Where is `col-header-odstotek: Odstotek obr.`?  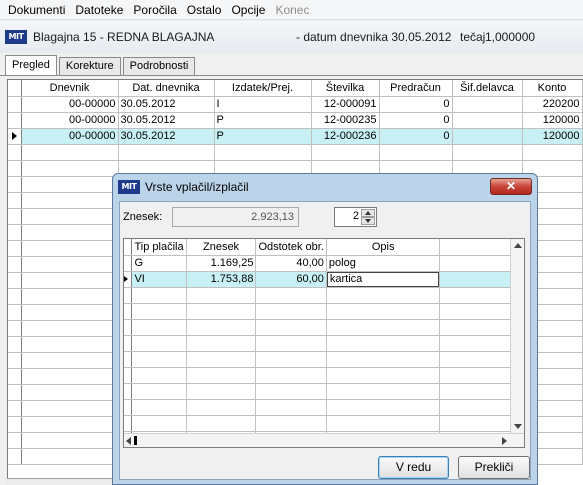
col-header-odstotek: Odstotek obr. is located at coordinates (291, 247).